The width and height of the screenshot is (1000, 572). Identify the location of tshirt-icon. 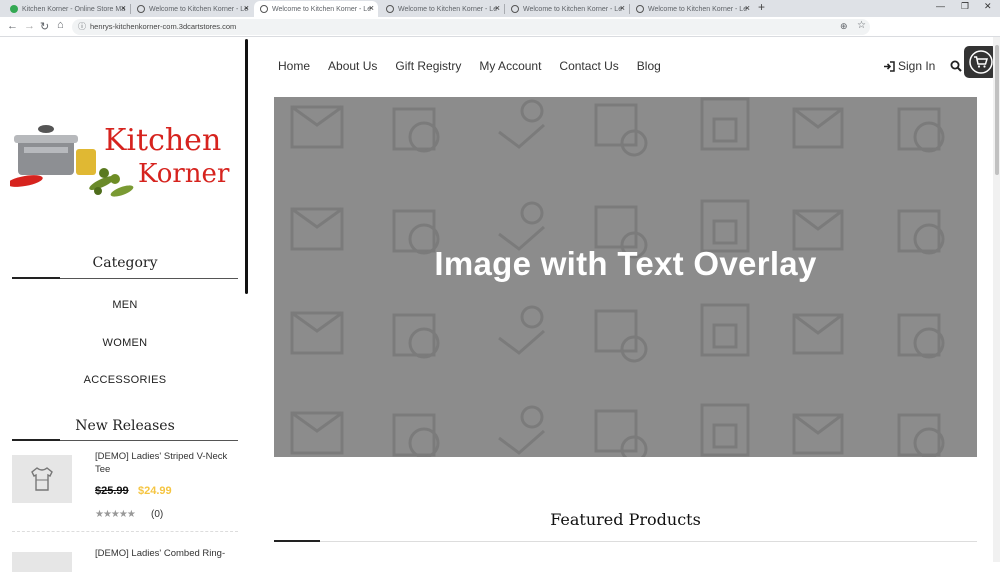
(42, 479).